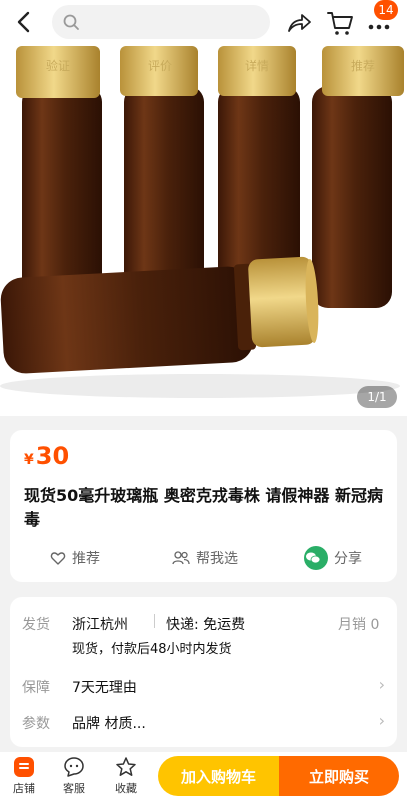  Describe the element at coordinates (161, 22) in the screenshot. I see `search-input` at that location.